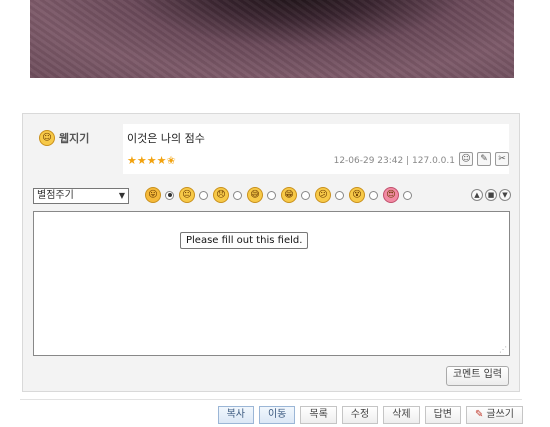 The width and height of the screenshot is (550, 427). Describe the element at coordinates (401, 415) in the screenshot. I see `delete-button: 삭제` at that location.